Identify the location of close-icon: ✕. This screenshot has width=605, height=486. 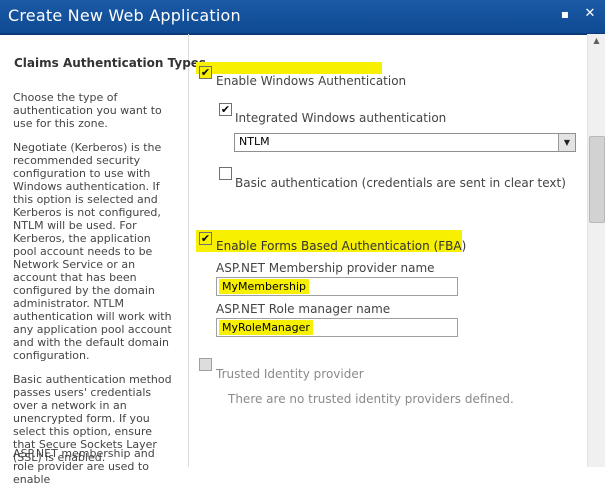
(590, 14).